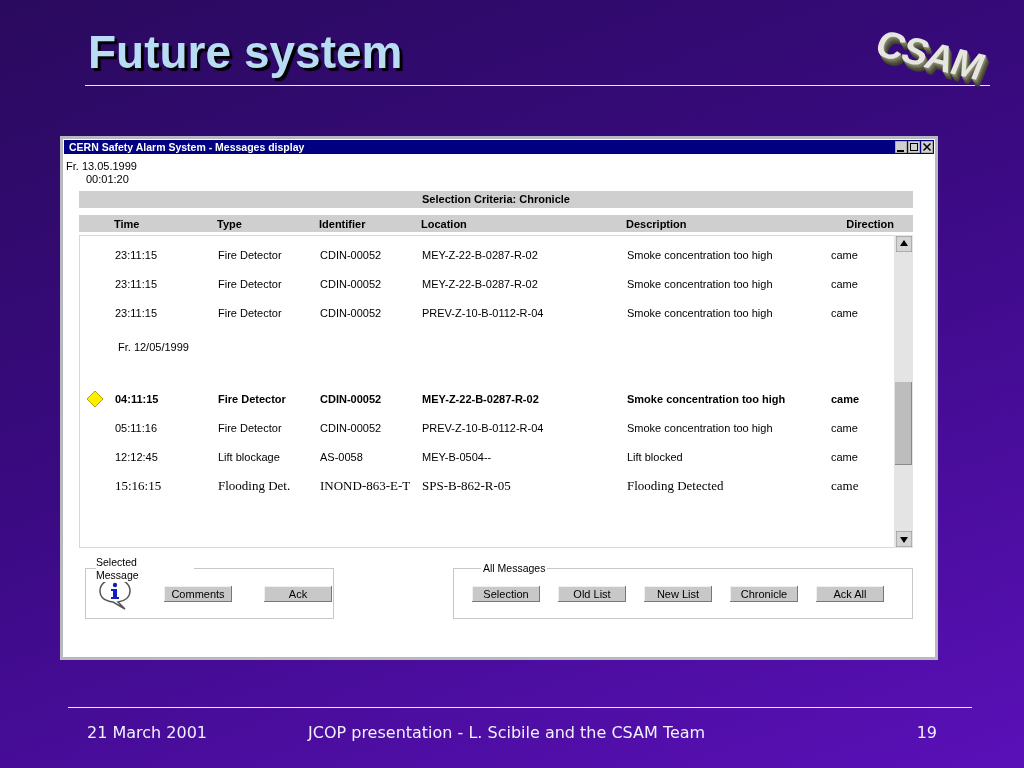  I want to click on table-cell-text: Lift blocked, so click(655, 456).